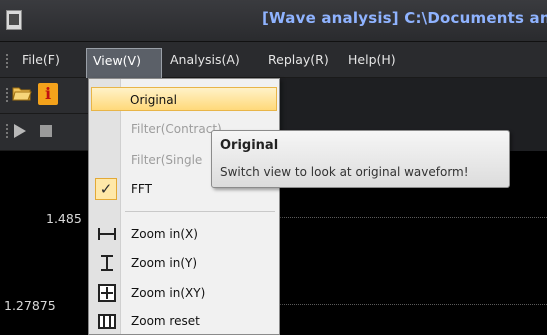 The width and height of the screenshot is (547, 335). I want to click on menu-analysis: Analysis(A), so click(205, 60).